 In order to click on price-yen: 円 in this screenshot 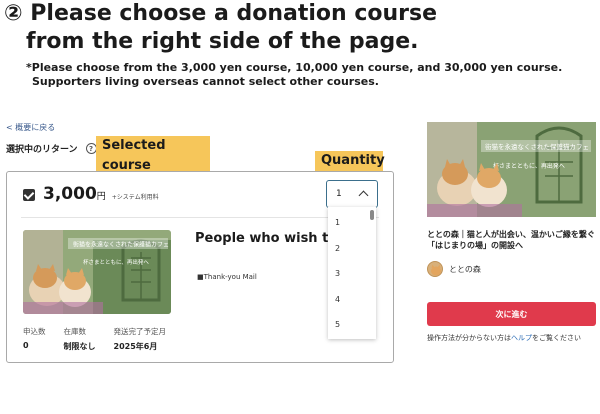, I will do `click(101, 197)`.